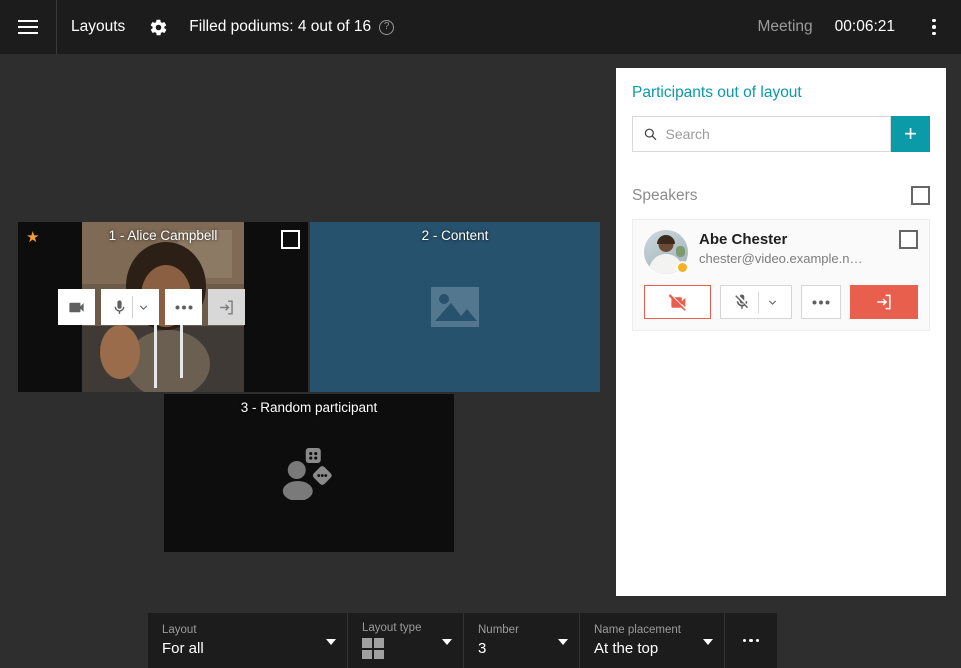 The height and width of the screenshot is (668, 961). Describe the element at coordinates (666, 252) in the screenshot. I see `avatar-wrapper` at that location.